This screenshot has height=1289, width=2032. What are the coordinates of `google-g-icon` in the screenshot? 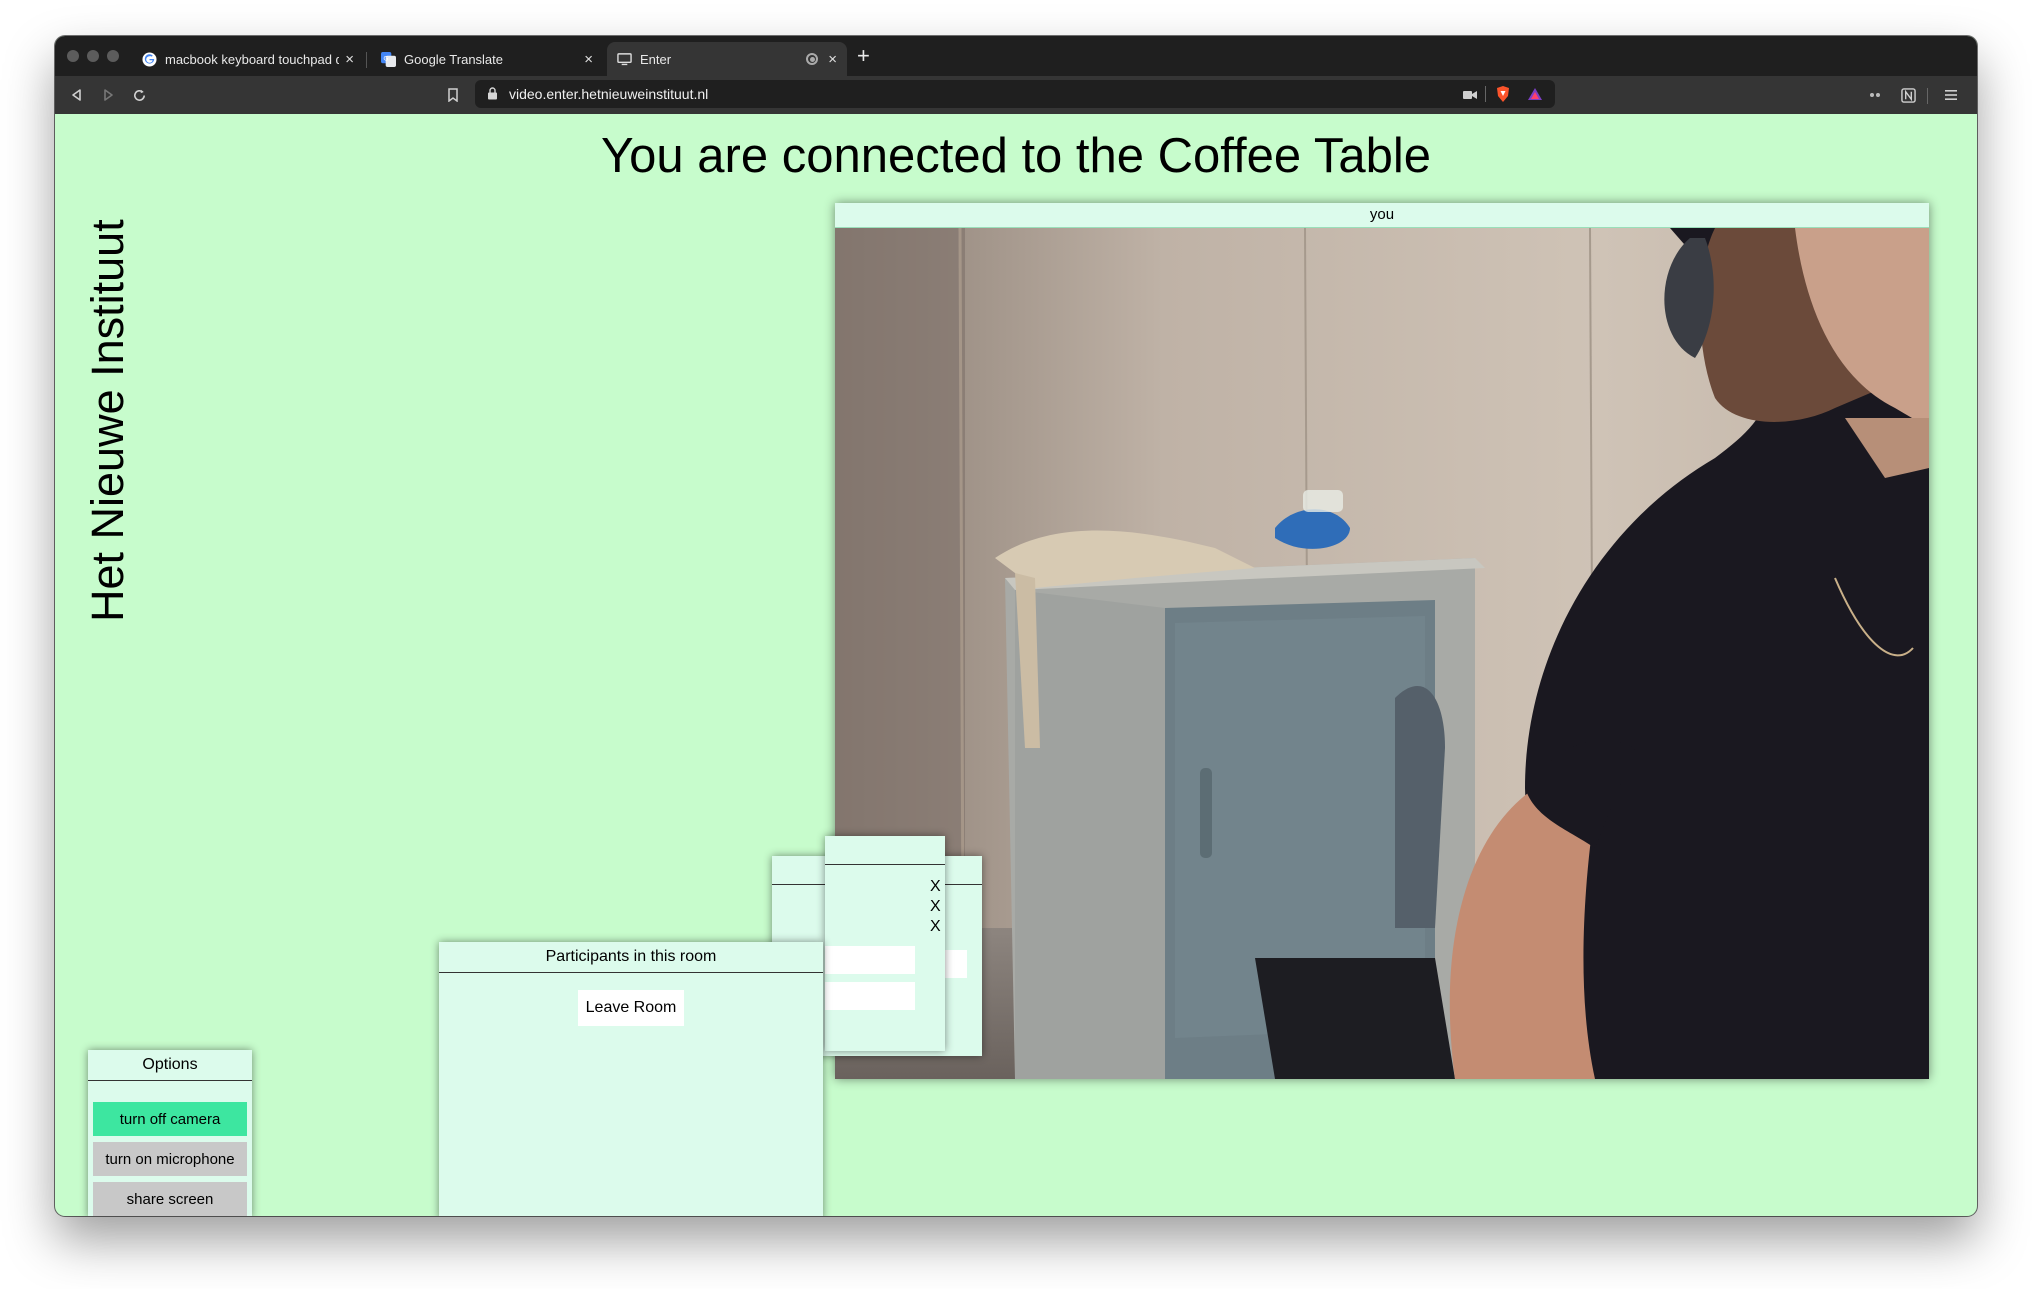 It's located at (149, 59).